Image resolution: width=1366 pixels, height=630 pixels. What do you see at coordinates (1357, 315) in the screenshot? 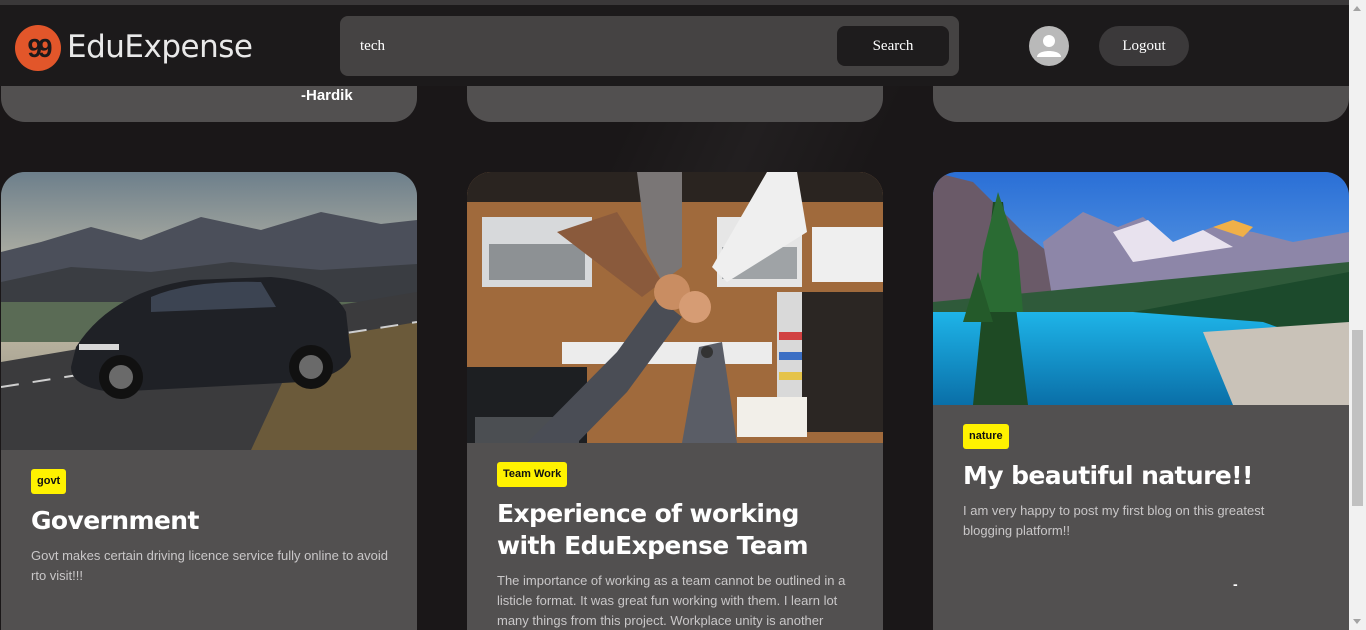
I see `vertical-scrollbar` at bounding box center [1357, 315].